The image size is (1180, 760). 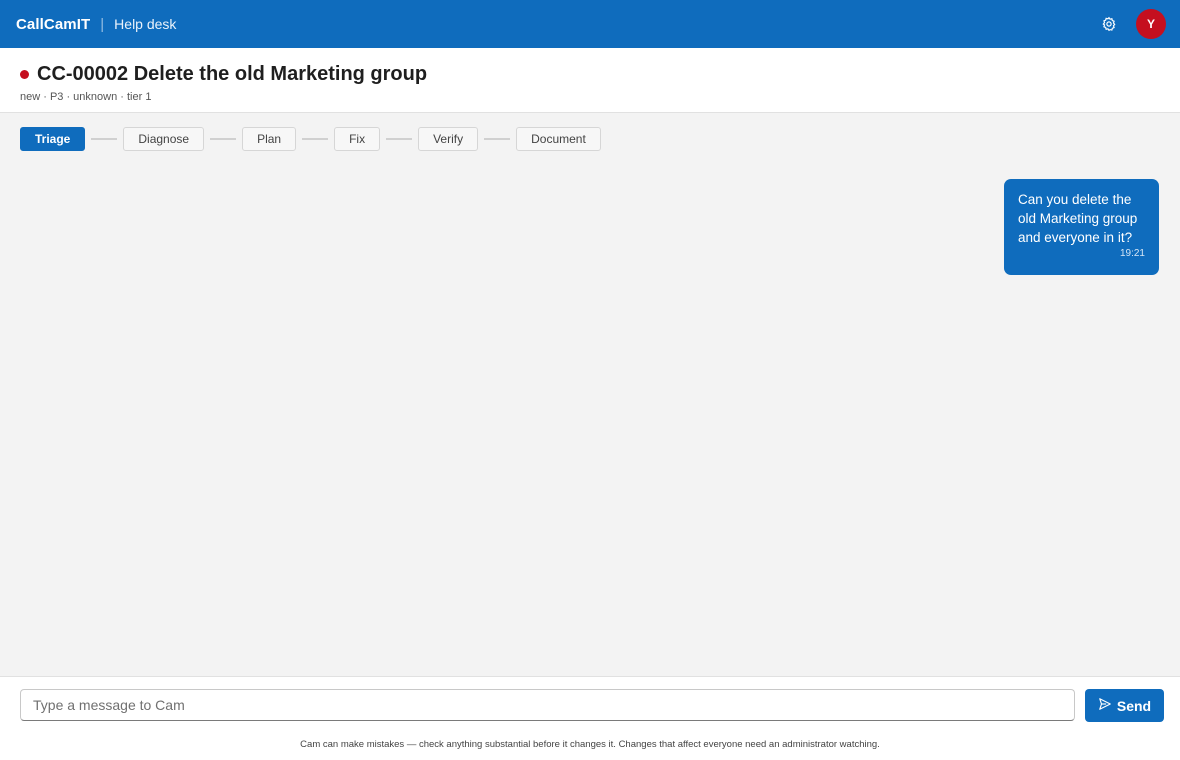 What do you see at coordinates (547, 705) in the screenshot?
I see `message-input` at bounding box center [547, 705].